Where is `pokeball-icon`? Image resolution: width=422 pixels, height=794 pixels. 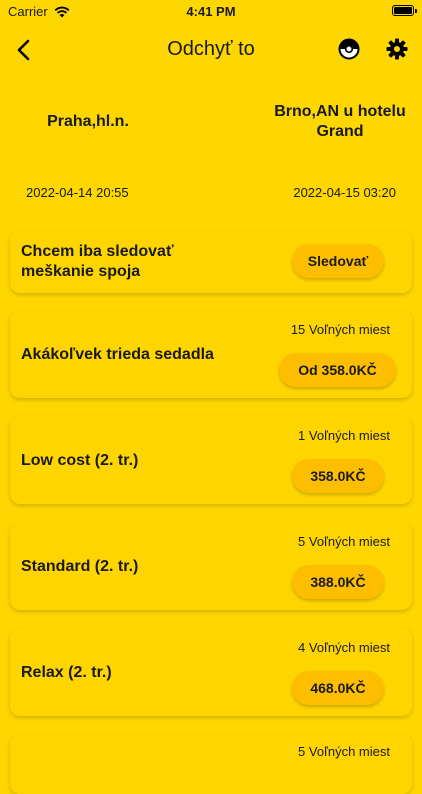
pokeball-icon is located at coordinates (349, 49).